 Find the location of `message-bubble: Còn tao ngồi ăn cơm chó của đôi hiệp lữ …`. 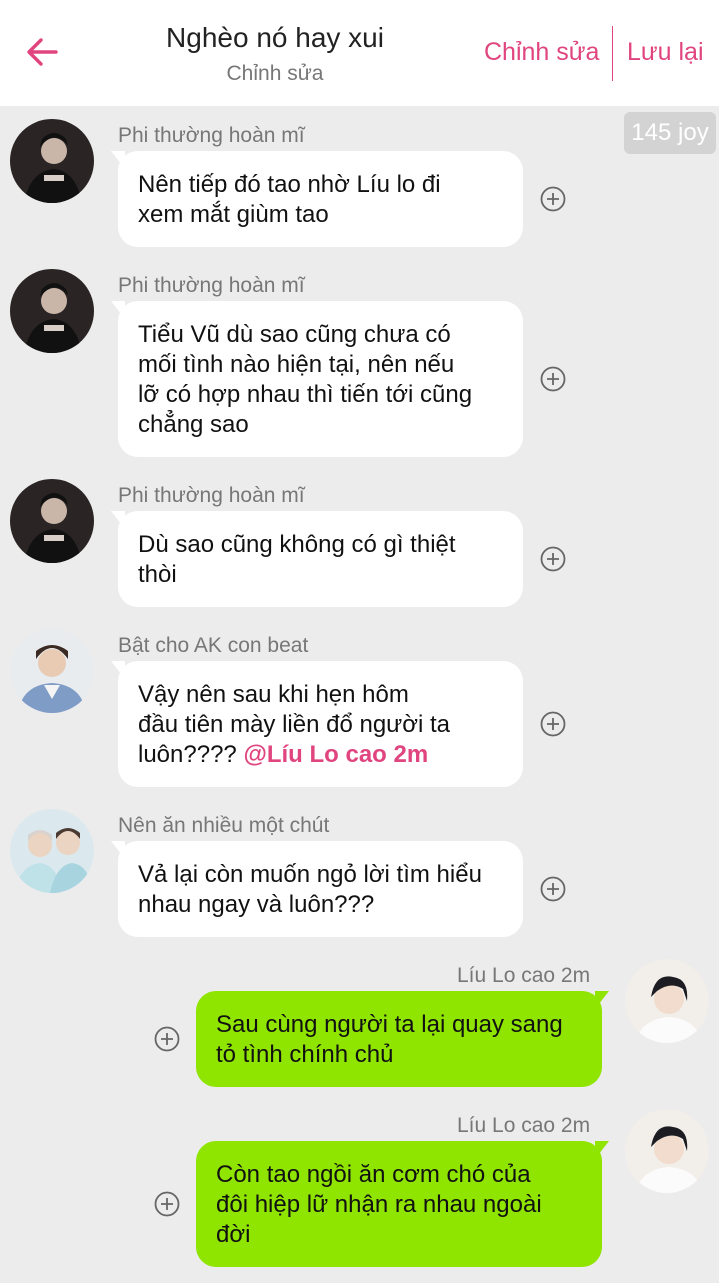

message-bubble: Còn tao ngồi ăn cơm chó của đôi hiệp lữ … is located at coordinates (402, 1204).